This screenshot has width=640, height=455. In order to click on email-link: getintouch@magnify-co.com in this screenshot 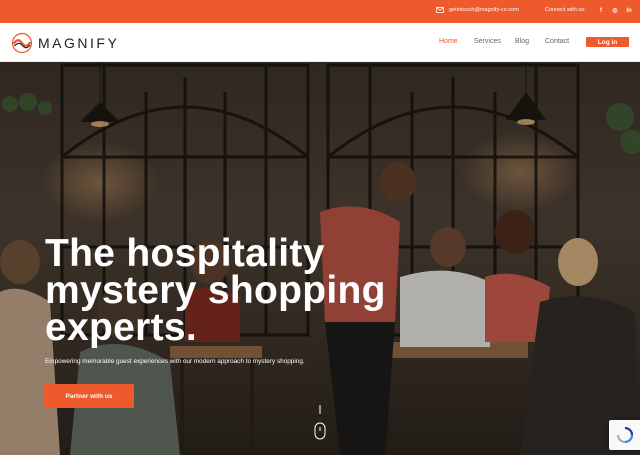, I will do `click(477, 10)`.